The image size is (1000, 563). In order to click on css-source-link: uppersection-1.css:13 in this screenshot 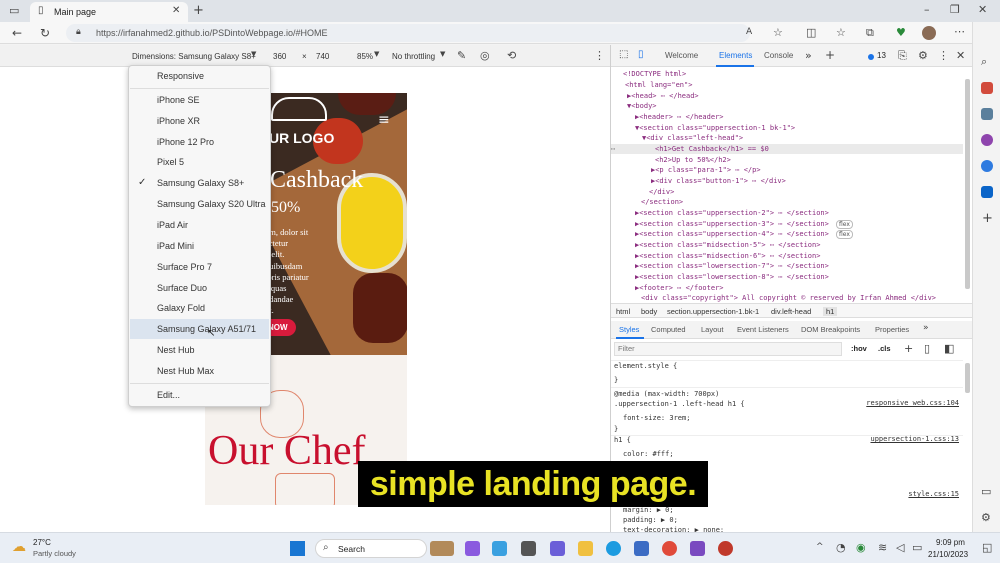, I will do `click(914, 439)`.